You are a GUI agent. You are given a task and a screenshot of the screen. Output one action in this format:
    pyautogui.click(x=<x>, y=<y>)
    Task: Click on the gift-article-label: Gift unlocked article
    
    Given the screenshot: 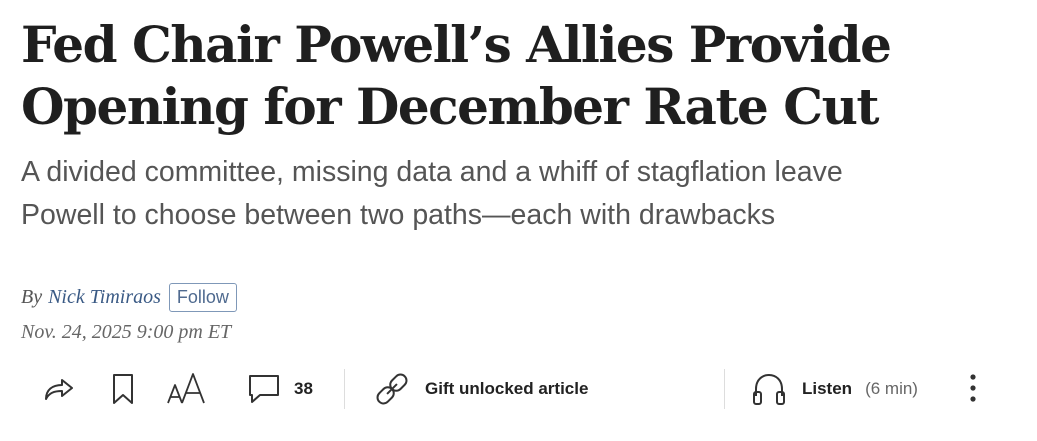 What is the action you would take?
    pyautogui.click(x=507, y=388)
    